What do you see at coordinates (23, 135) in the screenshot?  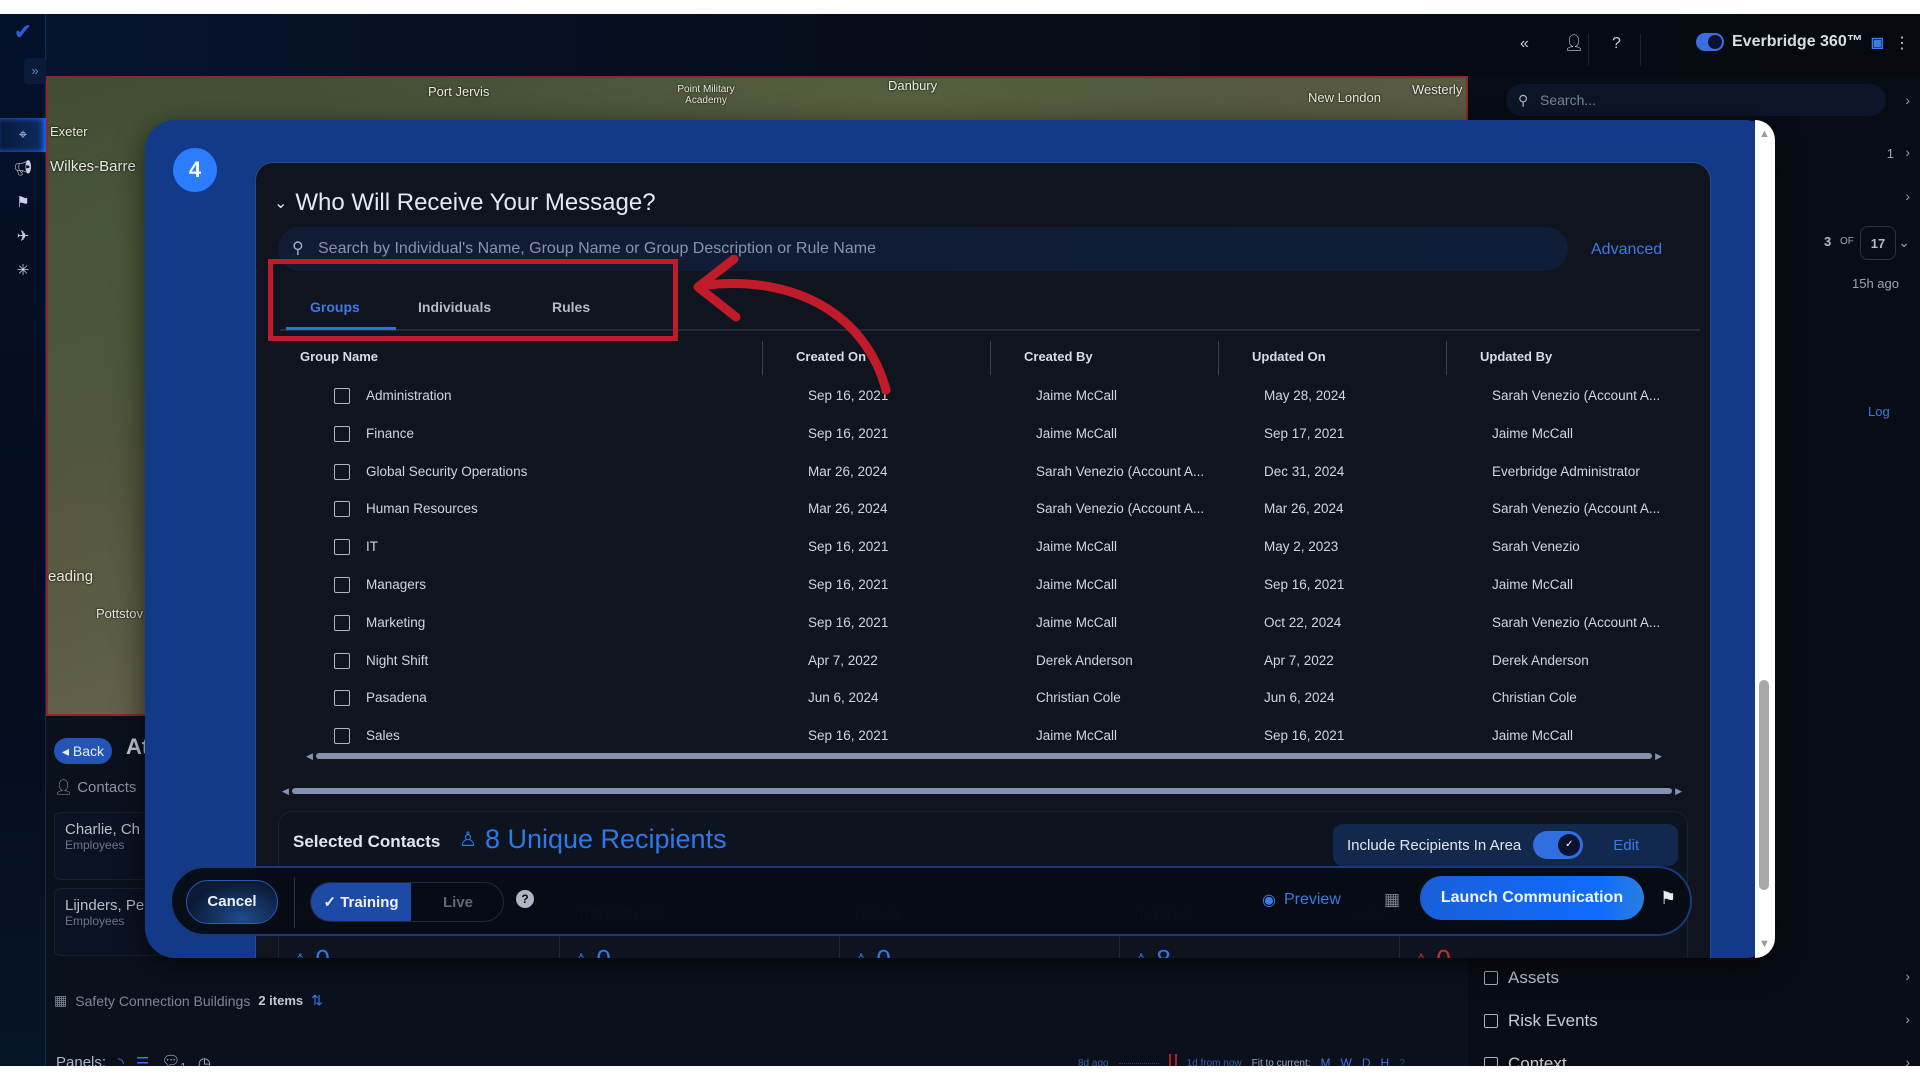 I see `map-icon: ⌖` at bounding box center [23, 135].